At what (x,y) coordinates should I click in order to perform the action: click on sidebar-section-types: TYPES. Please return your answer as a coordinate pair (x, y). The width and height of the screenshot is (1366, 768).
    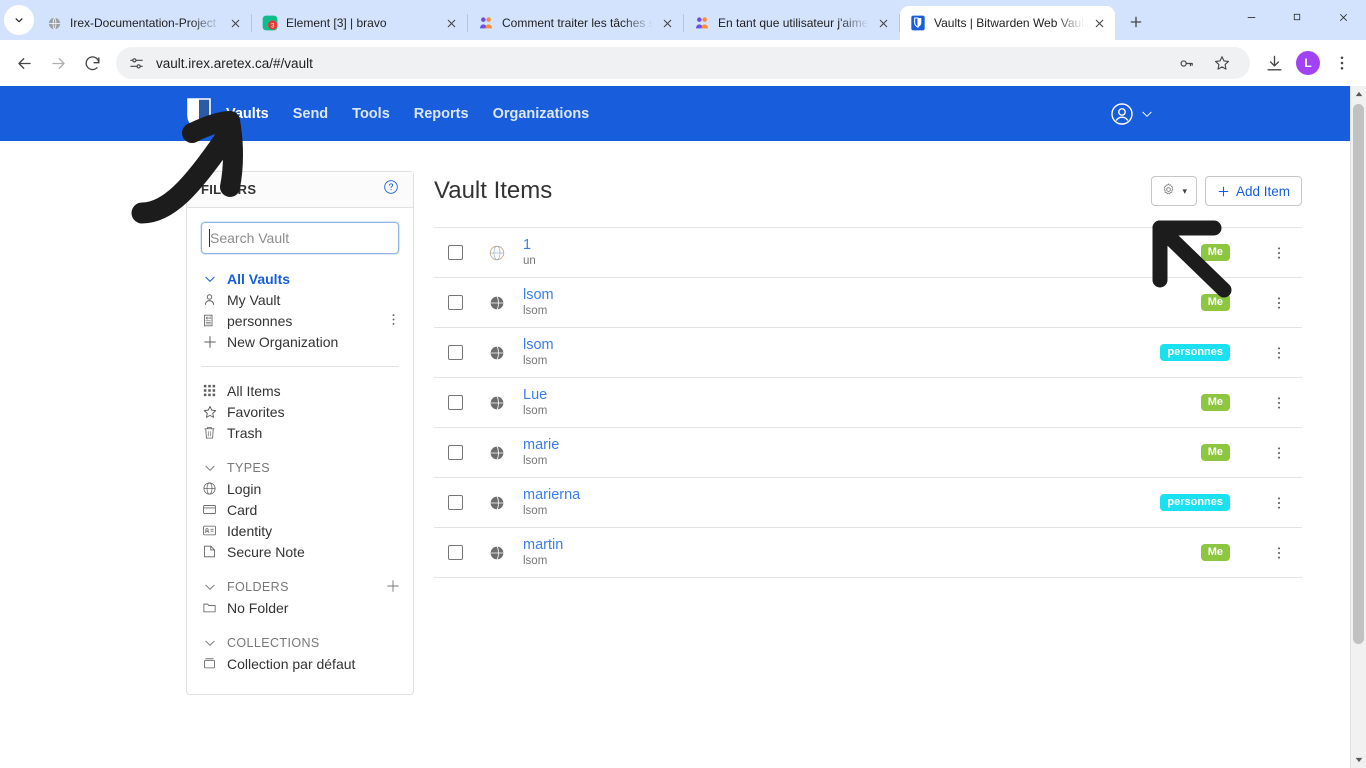
    Looking at the image, I should click on (300, 467).